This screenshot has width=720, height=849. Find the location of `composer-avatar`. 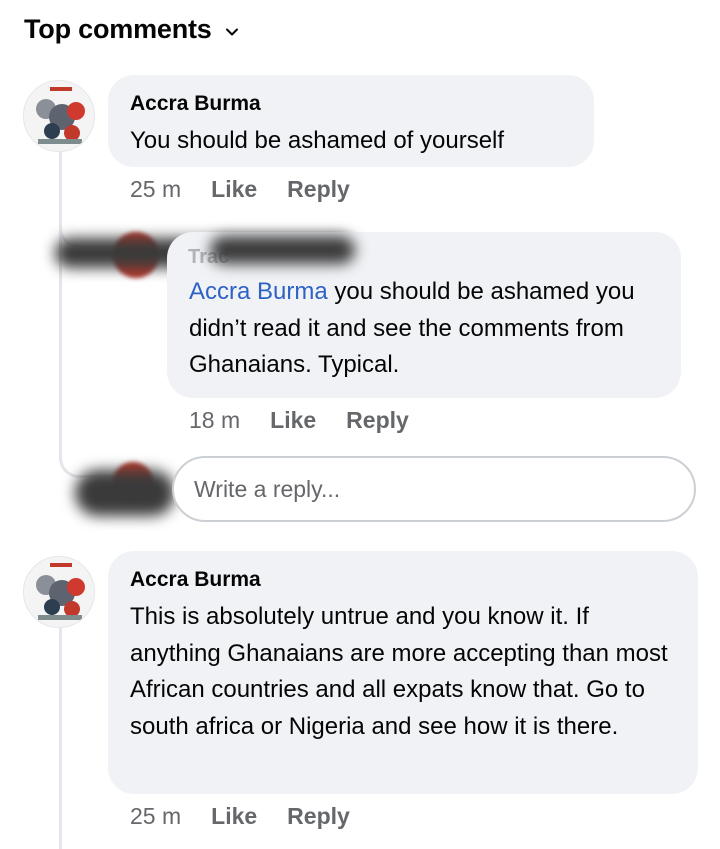

composer-avatar is located at coordinates (125, 491).